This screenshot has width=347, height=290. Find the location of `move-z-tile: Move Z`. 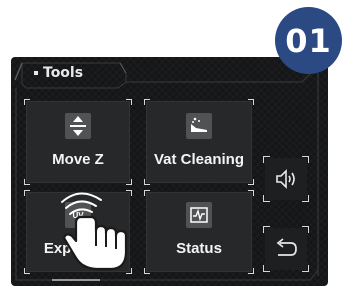

move-z-tile: Move Z is located at coordinates (78, 142).